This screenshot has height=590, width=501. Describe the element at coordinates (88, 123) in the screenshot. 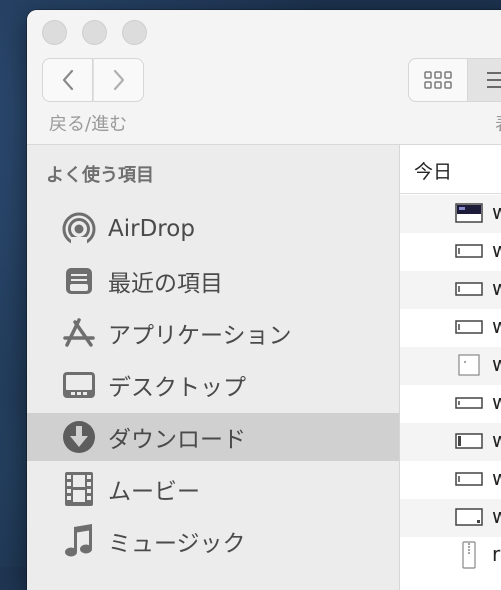

I see `back-forward-label: 戻る/進む` at that location.